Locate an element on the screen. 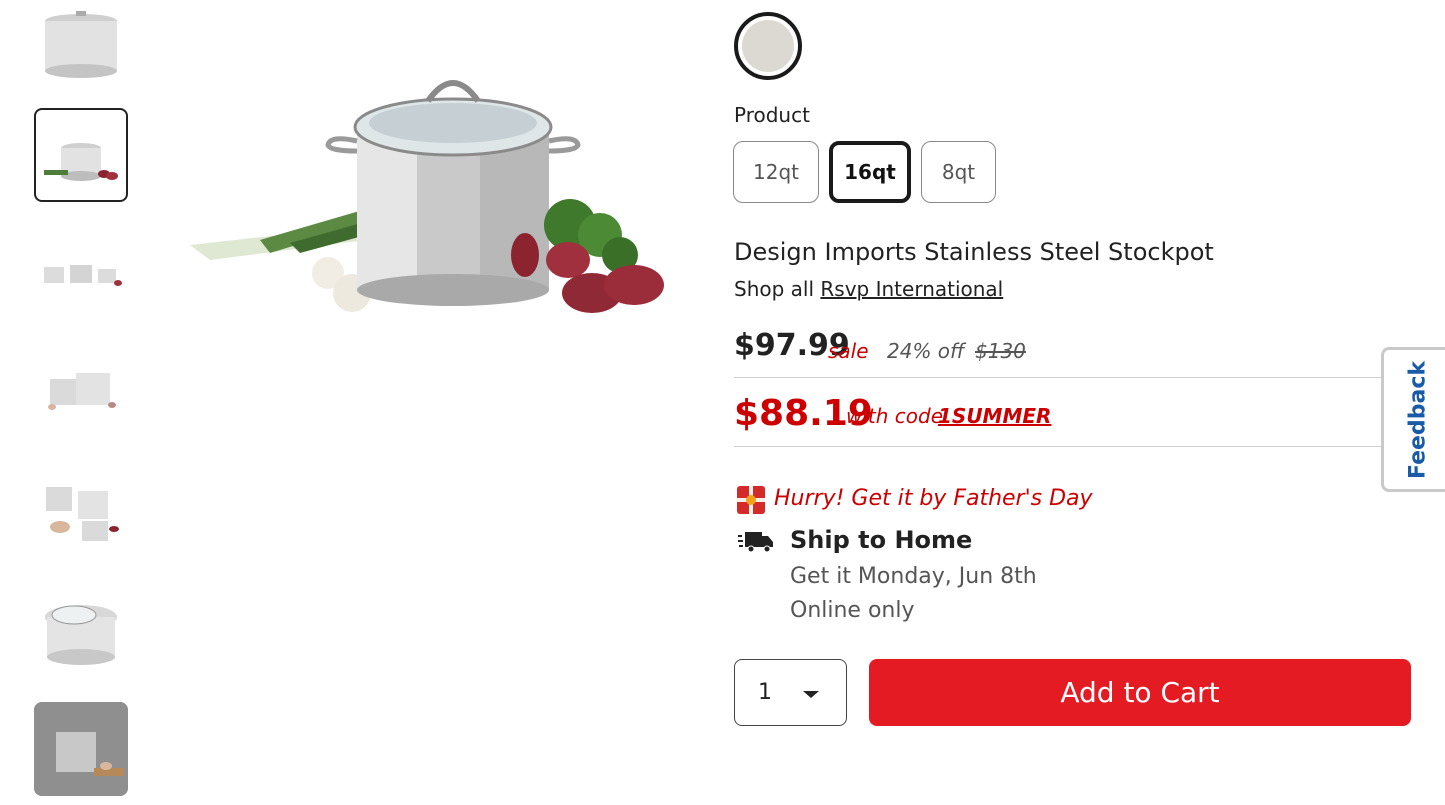 The height and width of the screenshot is (805, 1445). ship-date: Get it Monday, Jun 8th is located at coordinates (913, 576).